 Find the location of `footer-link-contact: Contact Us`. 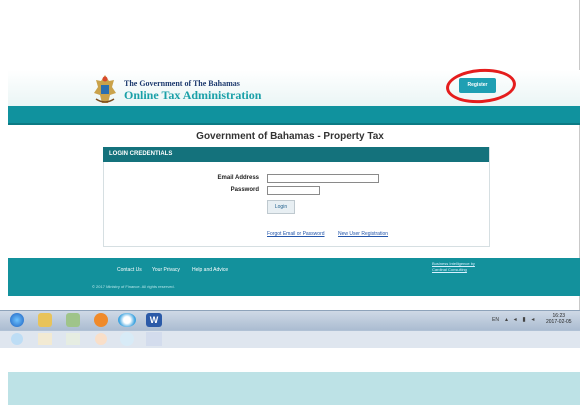

footer-link-contact: Contact Us is located at coordinates (129, 270).